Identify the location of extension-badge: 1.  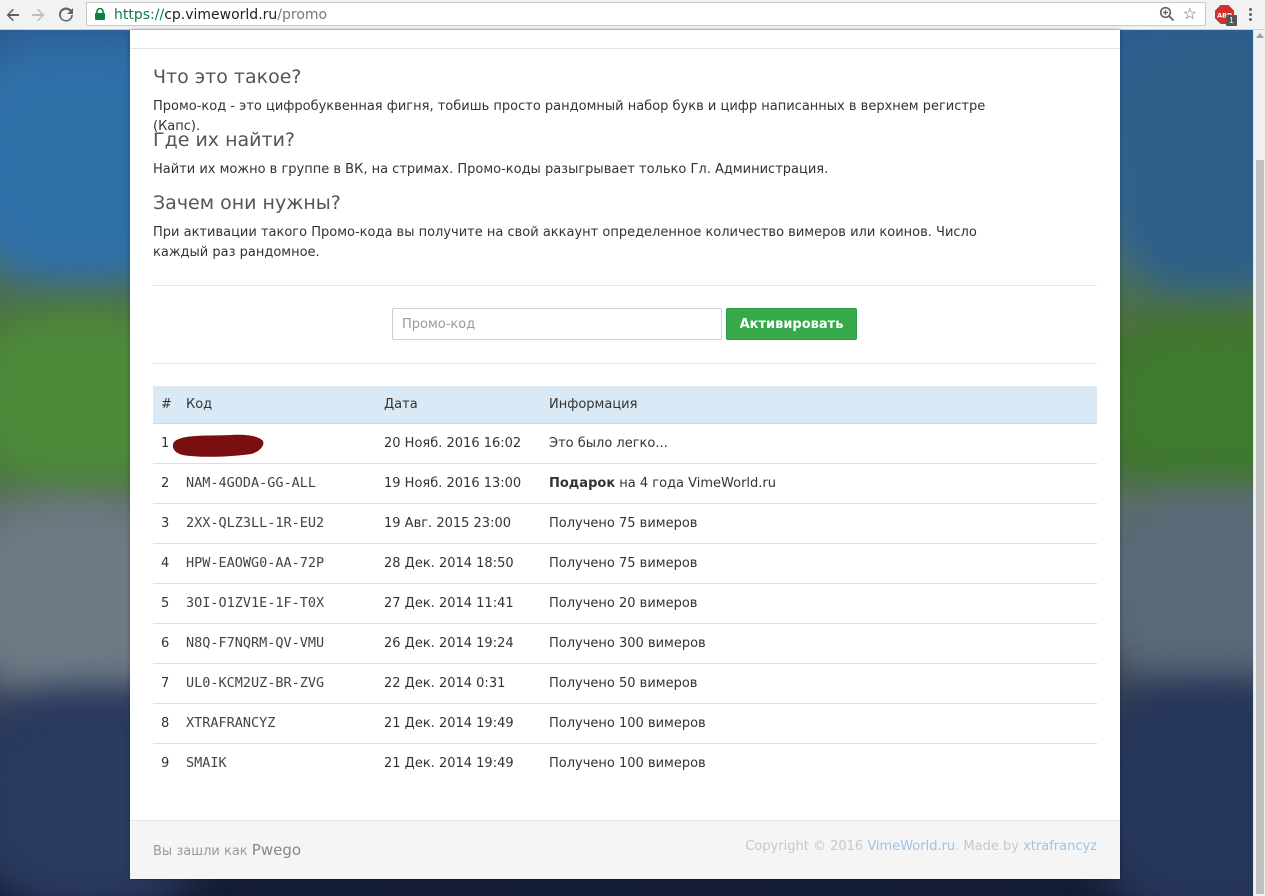
(1231, 20).